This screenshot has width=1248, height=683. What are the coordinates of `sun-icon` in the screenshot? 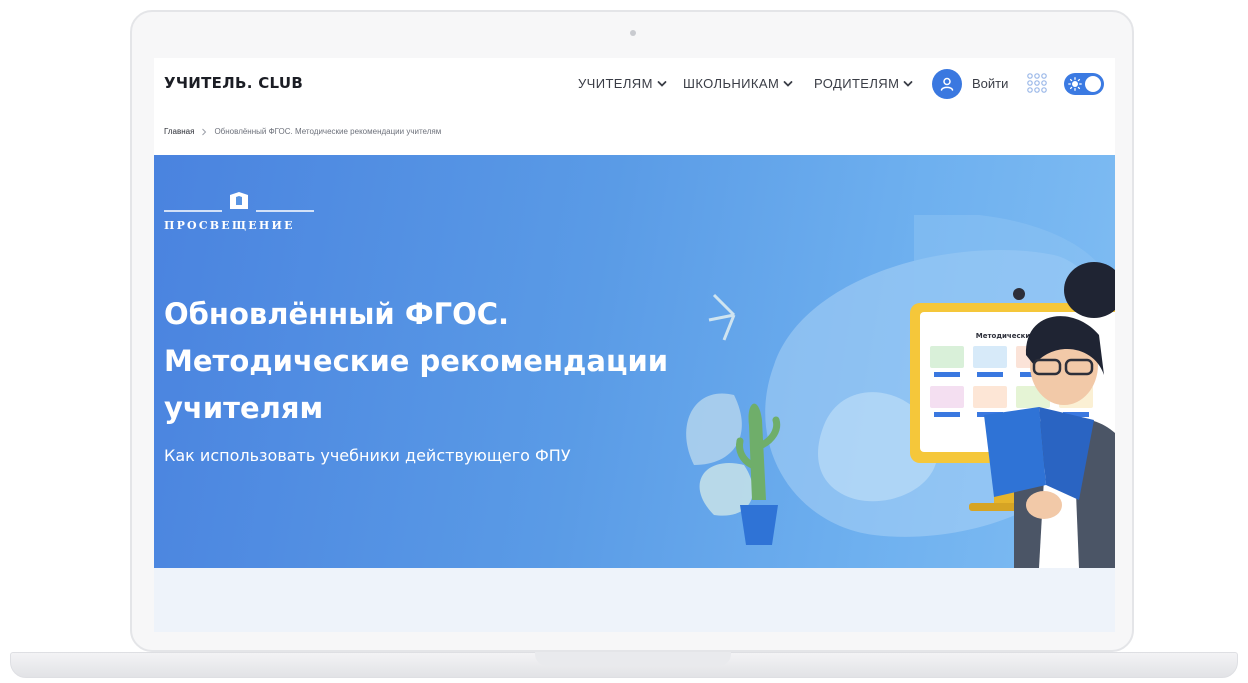 It's located at (1075, 84).